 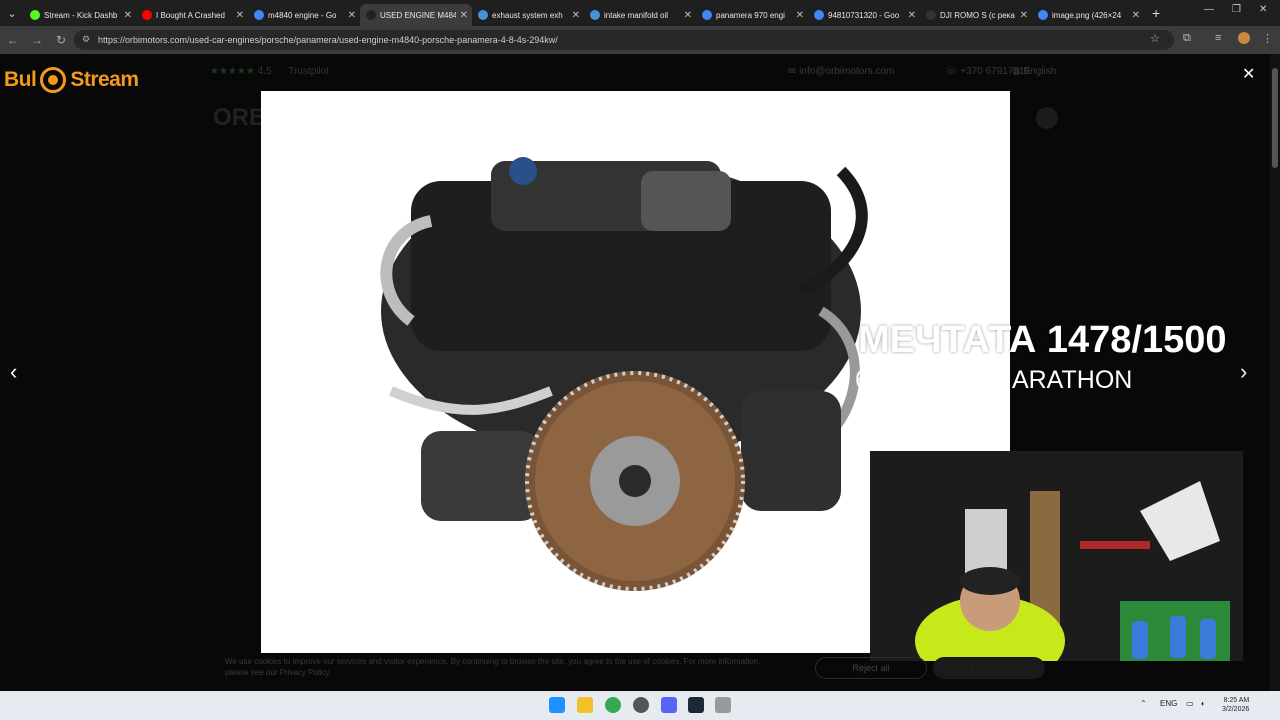 What do you see at coordinates (871, 668) in the screenshot?
I see `reject-cookies-button: Reject all` at bounding box center [871, 668].